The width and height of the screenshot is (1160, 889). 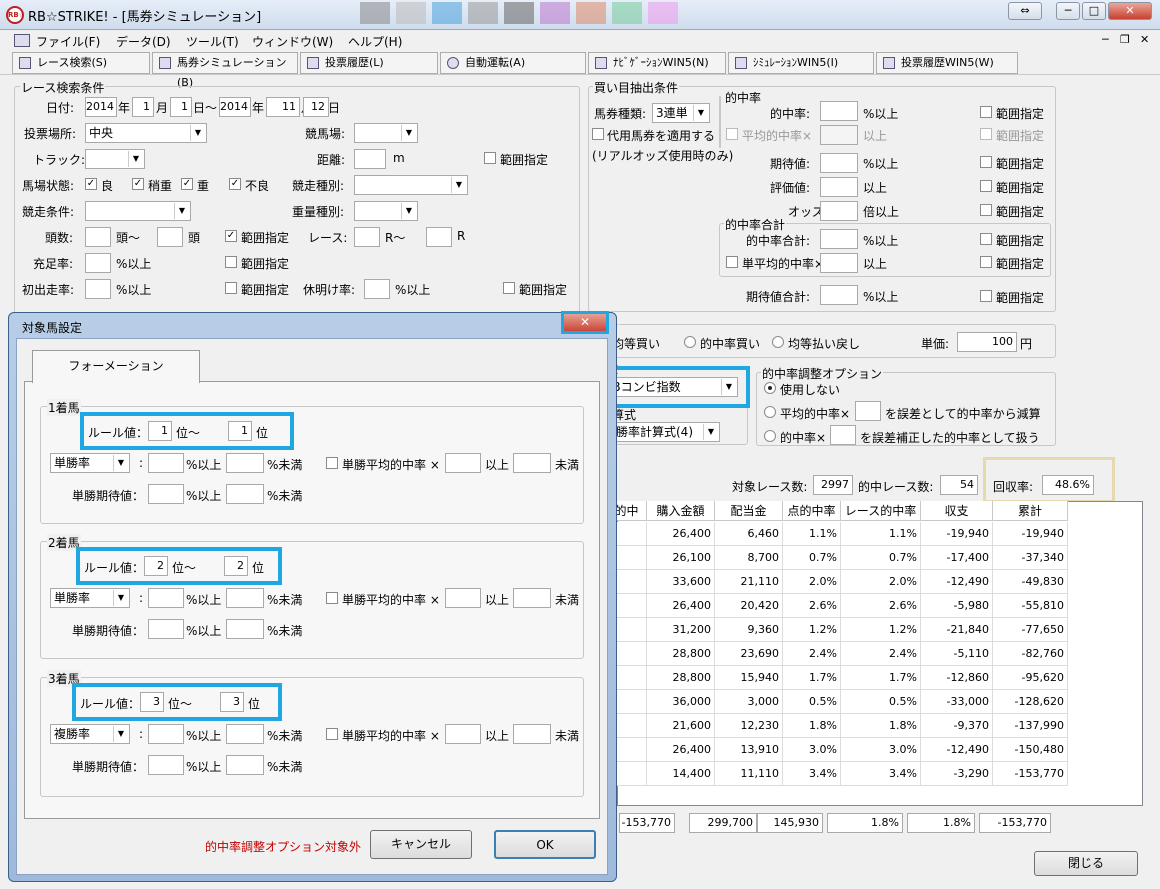 What do you see at coordinates (1030, 750) in the screenshot?
I see `table-cell: -150,480` at bounding box center [1030, 750].